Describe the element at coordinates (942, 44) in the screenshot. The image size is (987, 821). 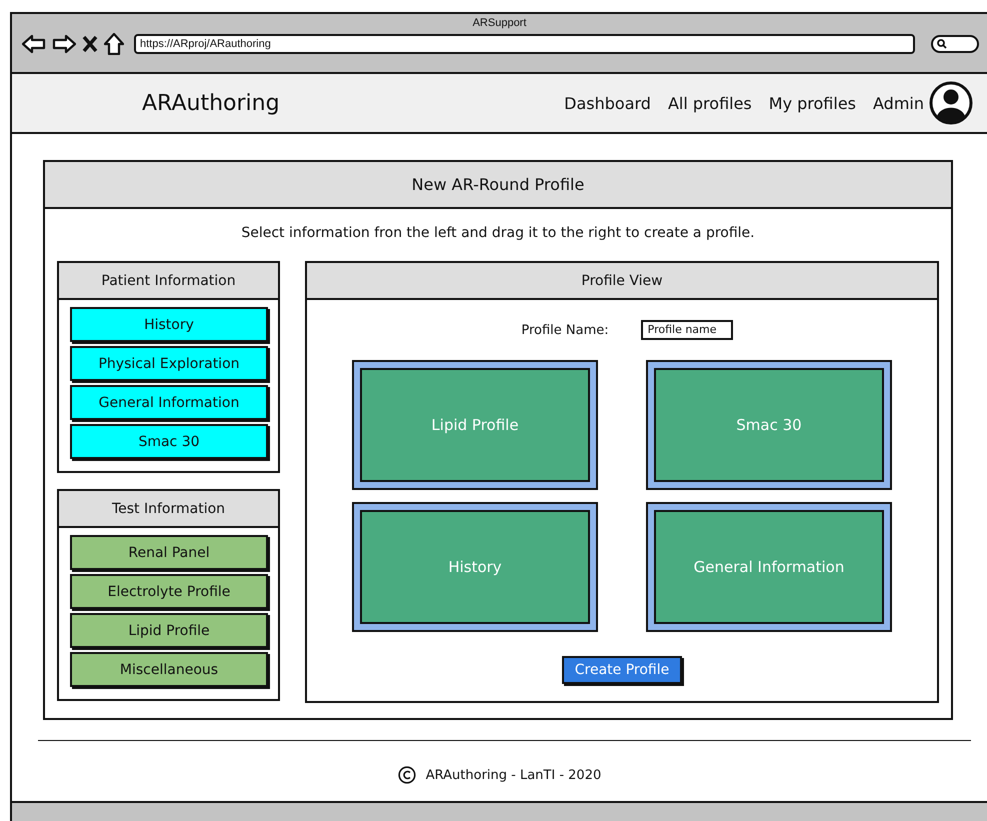
I see `search-icon` at that location.